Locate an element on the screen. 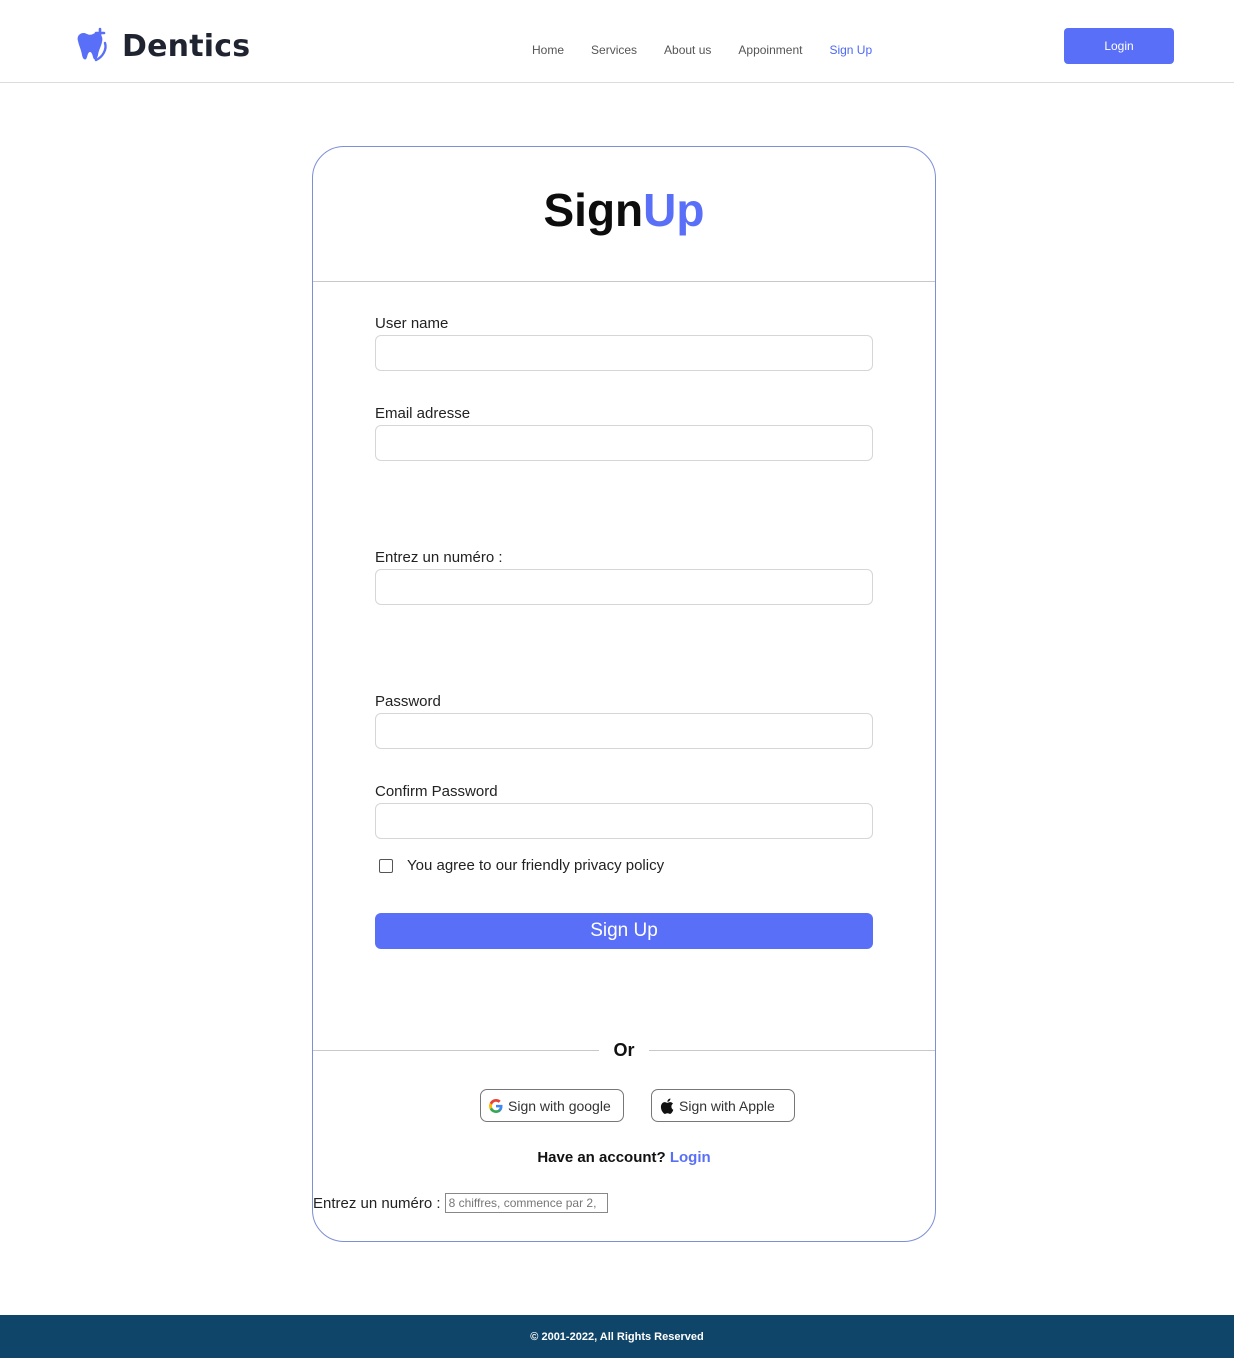 This screenshot has height=1358, width=1234. confirm-password-input is located at coordinates (624, 821).